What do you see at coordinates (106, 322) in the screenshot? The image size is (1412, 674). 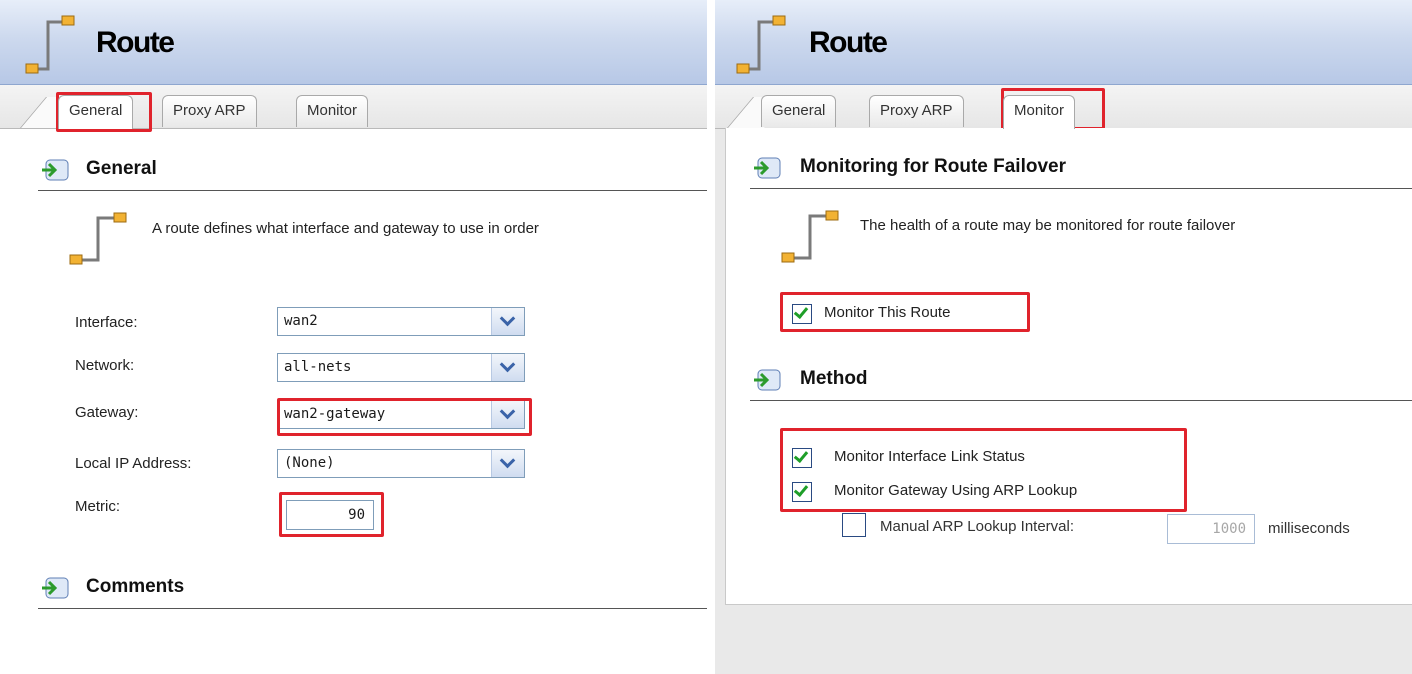 I see `interface-label: Interface:` at bounding box center [106, 322].